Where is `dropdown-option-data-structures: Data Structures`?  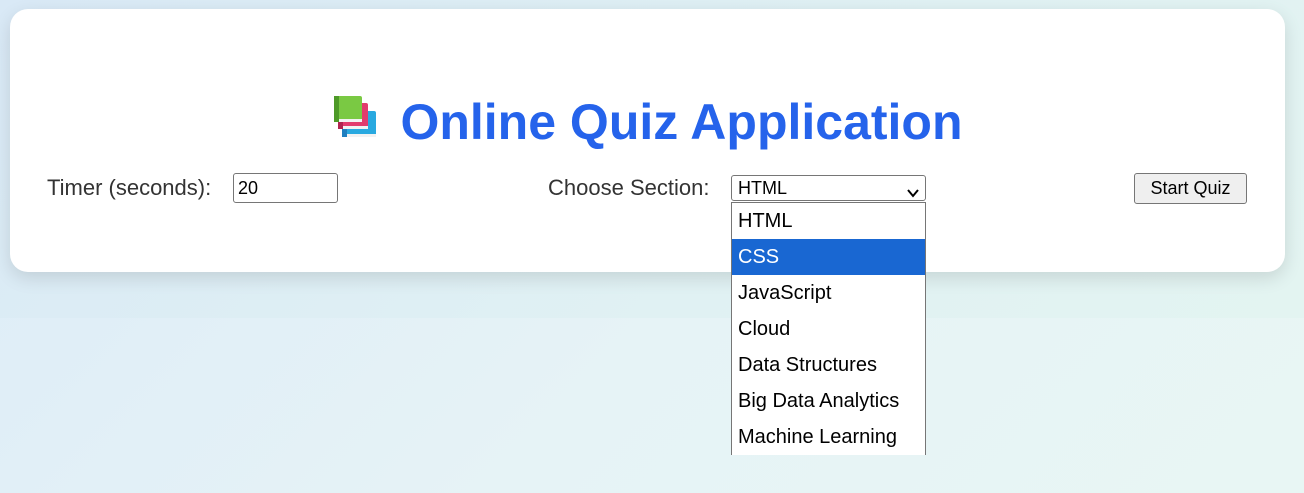
dropdown-option-data-structures: Data Structures is located at coordinates (828, 365).